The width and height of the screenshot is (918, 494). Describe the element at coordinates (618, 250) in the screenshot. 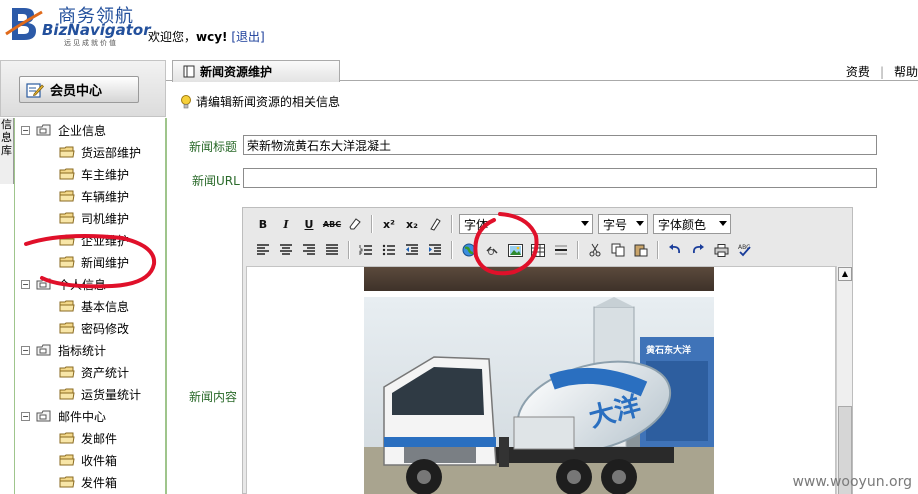

I see `copy-icon` at that location.